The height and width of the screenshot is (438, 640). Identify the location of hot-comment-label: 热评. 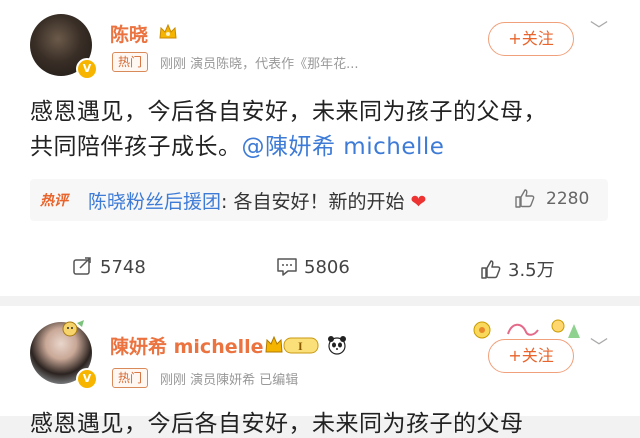
(54, 201).